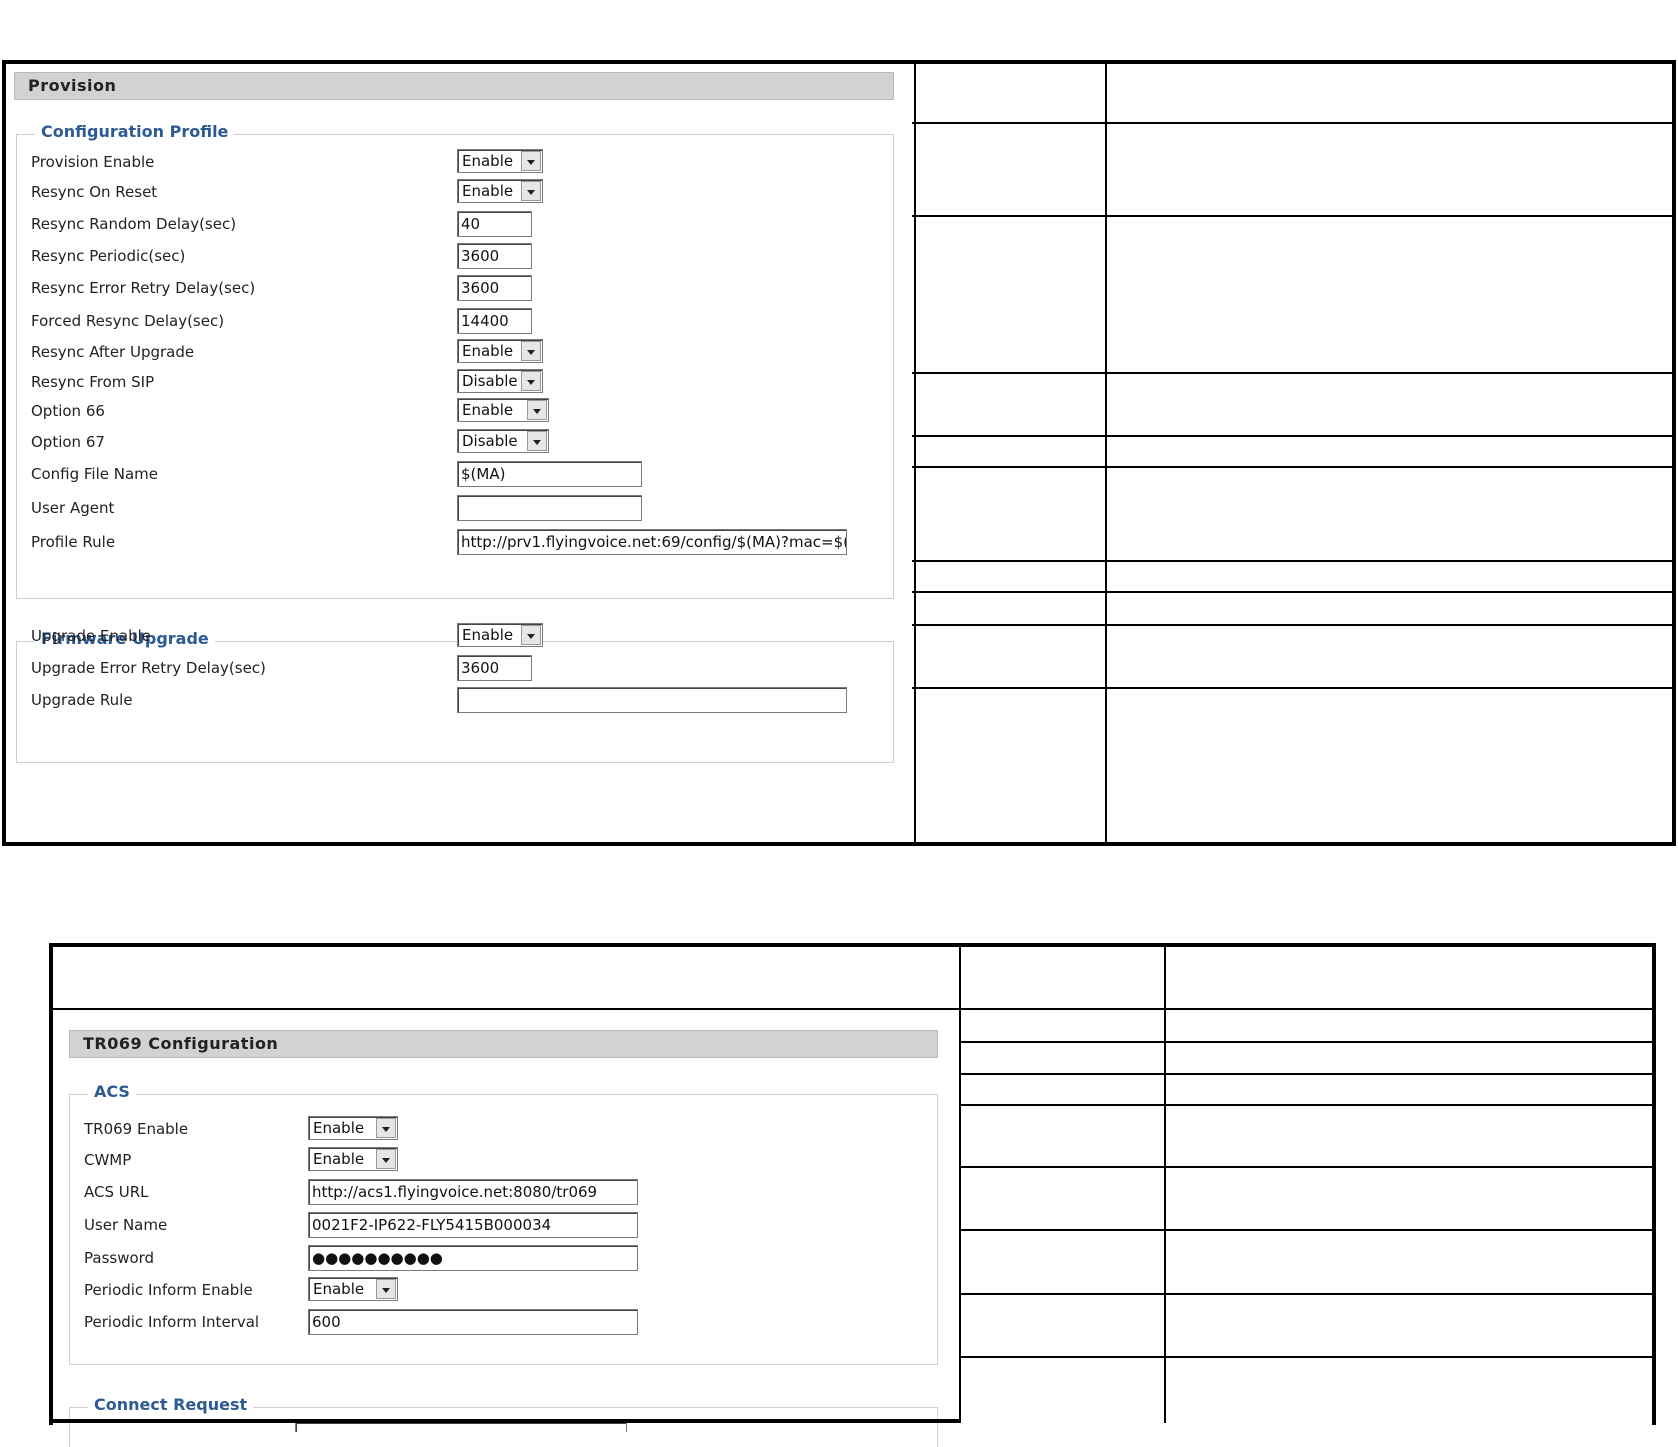 The width and height of the screenshot is (1678, 1447). What do you see at coordinates (549, 474) in the screenshot?
I see `config-file-name-input: $(MA)` at bounding box center [549, 474].